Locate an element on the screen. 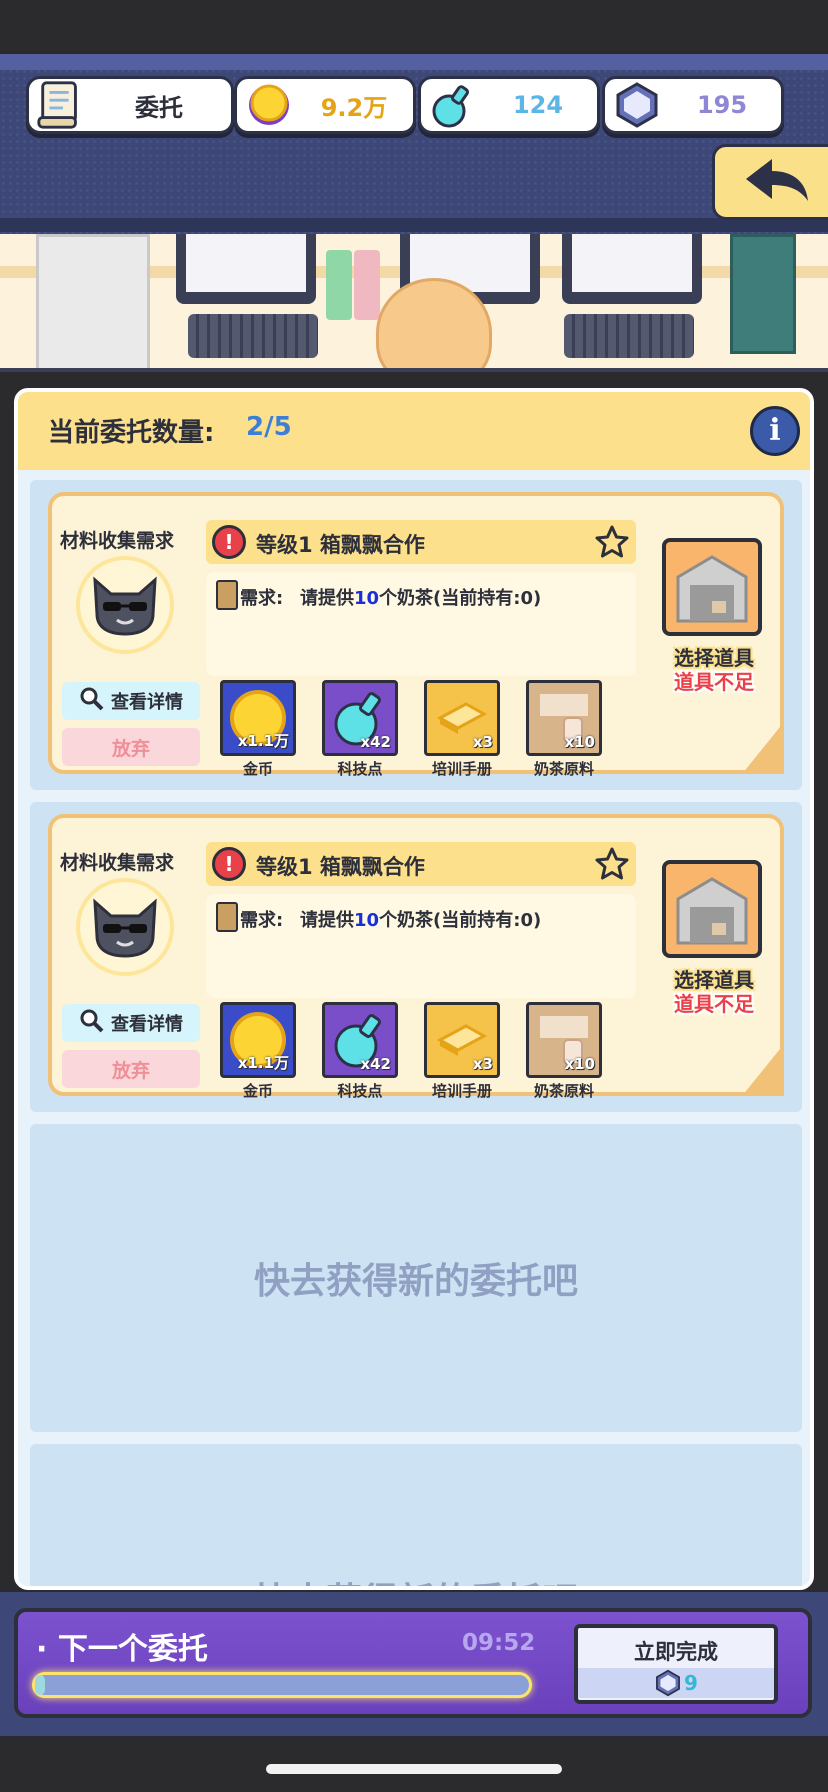 The image size is (828, 1792). status-bar is located at coordinates (414, 27).